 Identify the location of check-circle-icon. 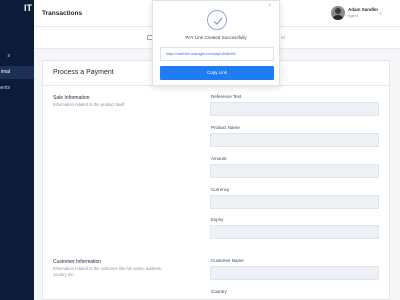
(217, 20).